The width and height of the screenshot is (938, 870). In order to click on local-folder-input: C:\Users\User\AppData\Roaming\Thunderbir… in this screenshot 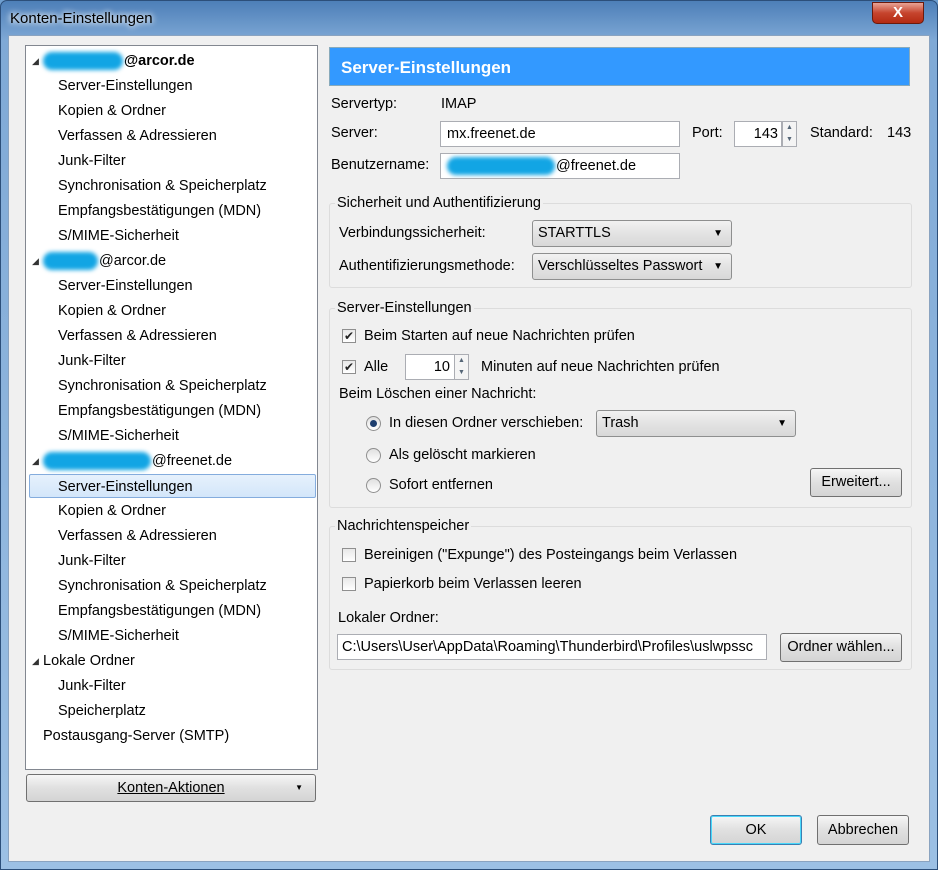, I will do `click(552, 647)`.